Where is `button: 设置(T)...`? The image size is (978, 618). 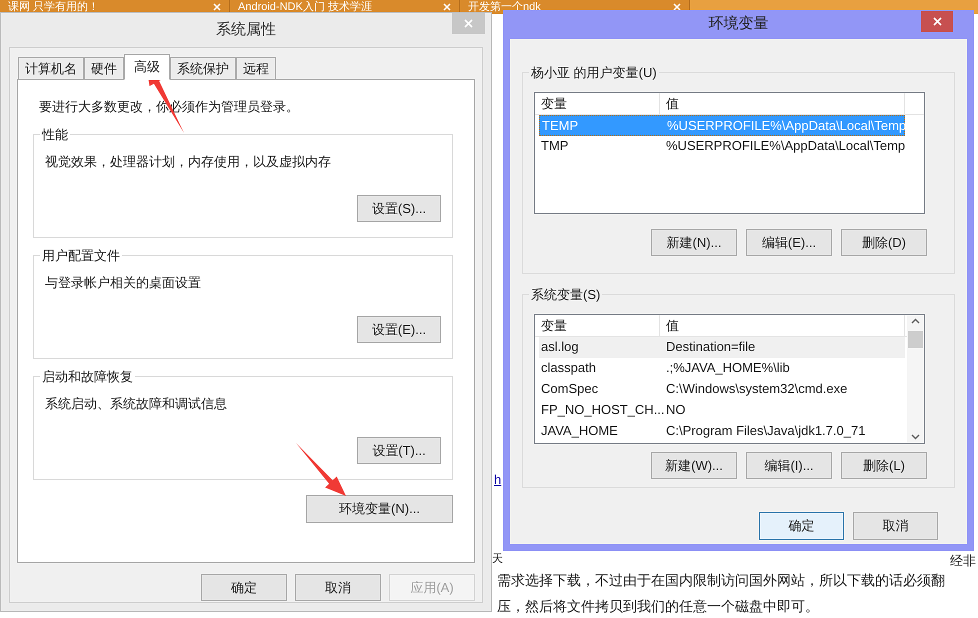 button: 设置(T)... is located at coordinates (399, 450).